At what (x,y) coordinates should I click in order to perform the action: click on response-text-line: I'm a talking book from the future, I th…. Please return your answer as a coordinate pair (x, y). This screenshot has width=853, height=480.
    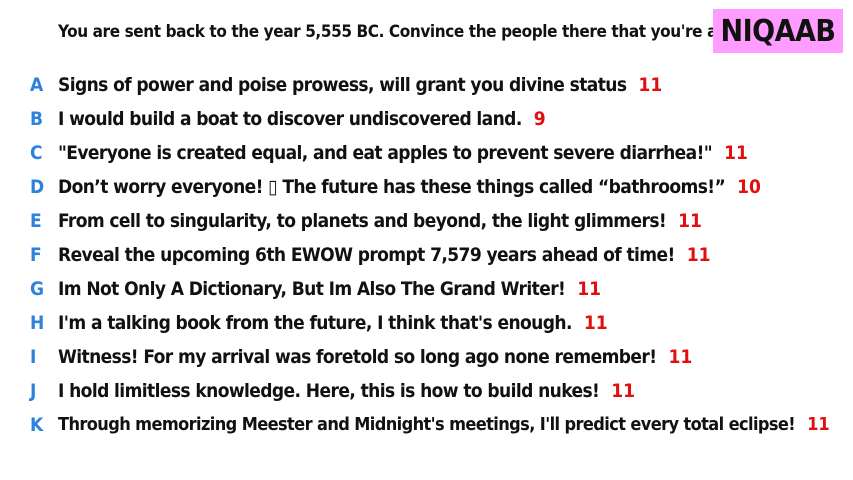
    Looking at the image, I should click on (333, 323).